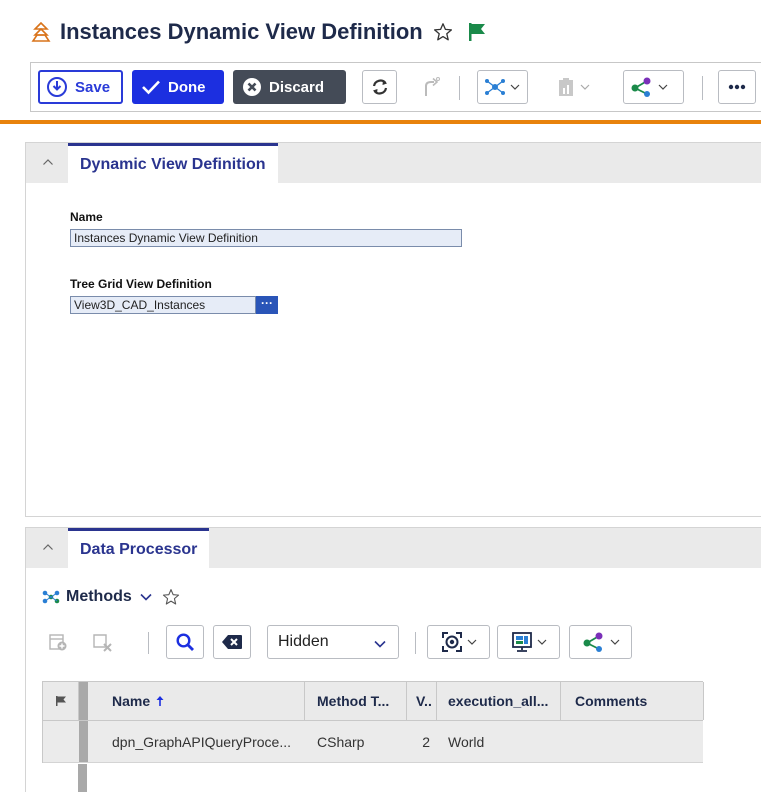  What do you see at coordinates (93, 87) in the screenshot?
I see `save-label: Save` at bounding box center [93, 87].